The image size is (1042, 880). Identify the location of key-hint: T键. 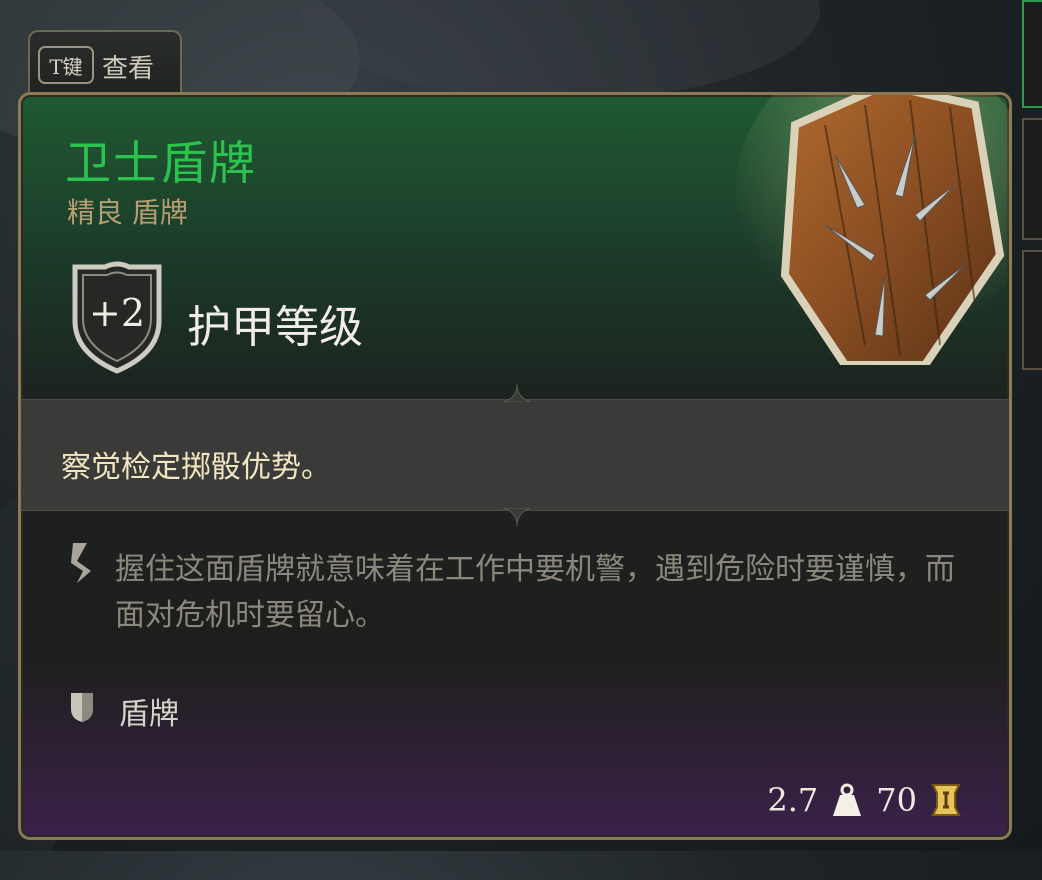
(66, 65).